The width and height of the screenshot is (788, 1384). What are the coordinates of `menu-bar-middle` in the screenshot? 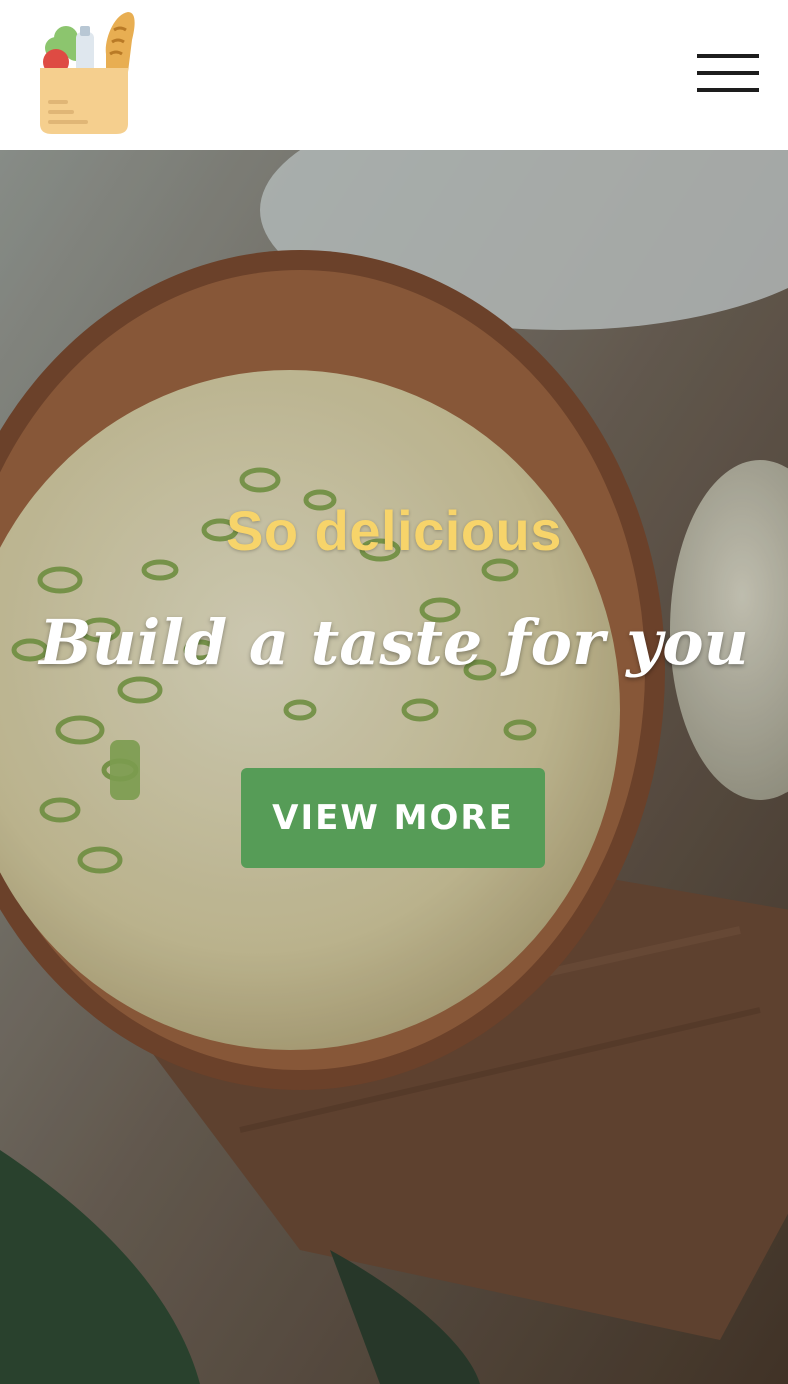 It's located at (728, 73).